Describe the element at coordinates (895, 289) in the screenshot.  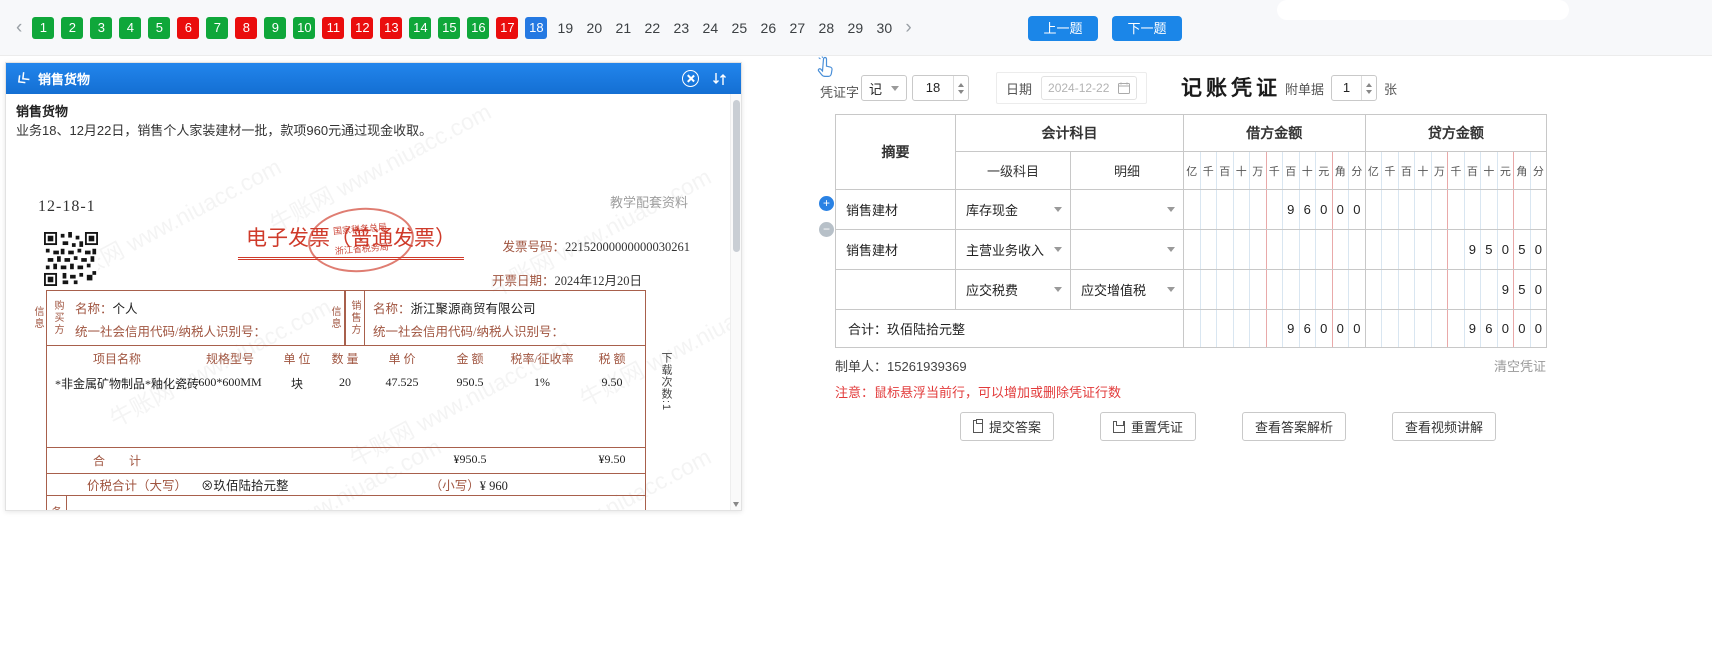
I see `summary-cell` at that location.